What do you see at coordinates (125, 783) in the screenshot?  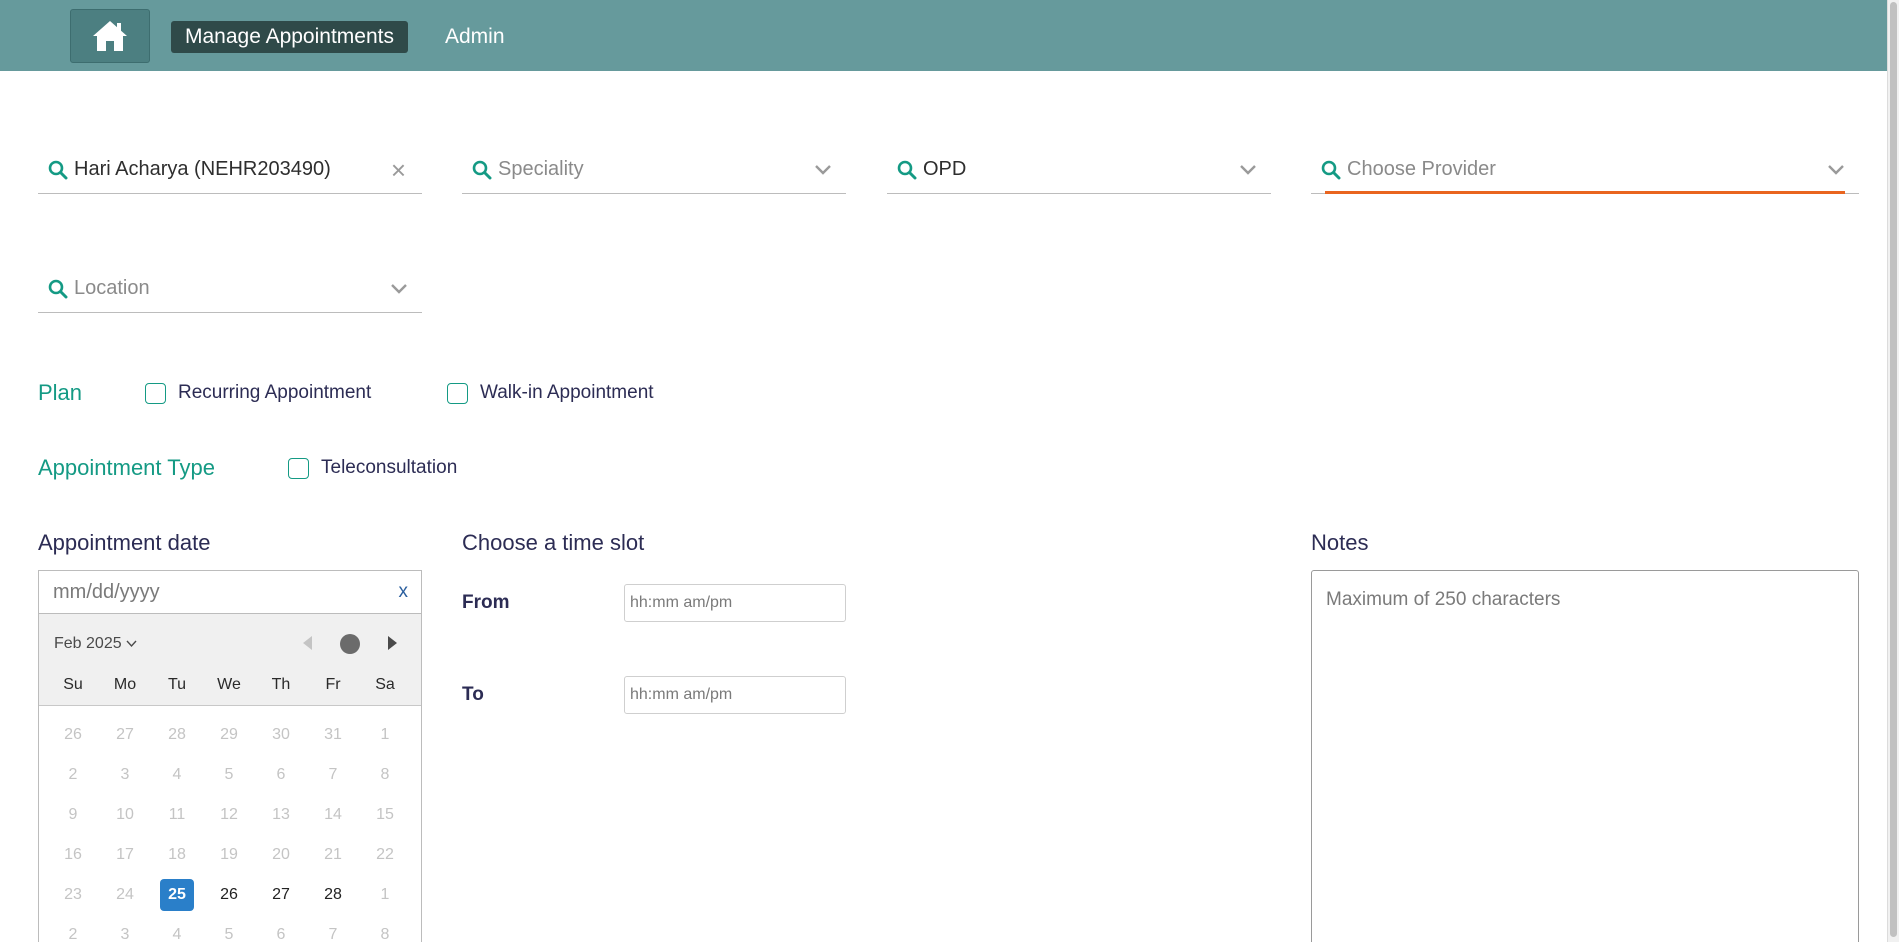 I see `calendar-day-disabled: 3` at bounding box center [125, 783].